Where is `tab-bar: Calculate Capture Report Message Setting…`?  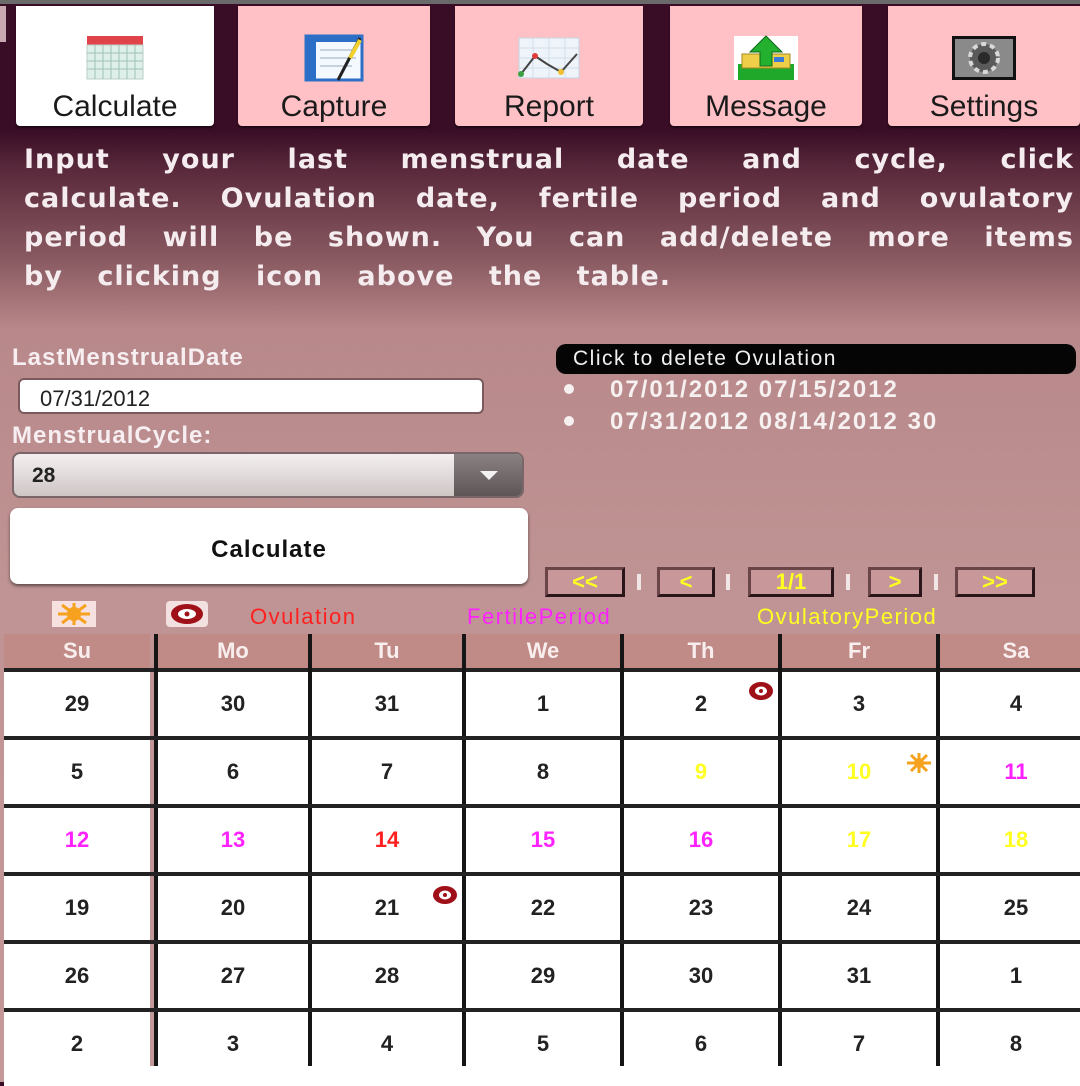 tab-bar: Calculate Capture Report Message Setting… is located at coordinates (540, 66).